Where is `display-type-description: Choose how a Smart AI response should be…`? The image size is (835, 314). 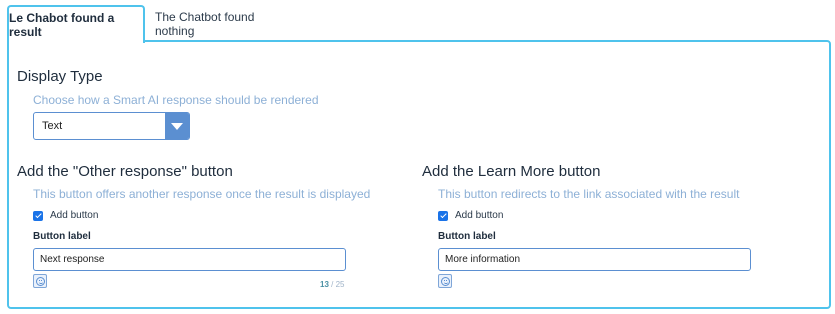
display-type-description: Choose how a Smart AI response should be… is located at coordinates (176, 100).